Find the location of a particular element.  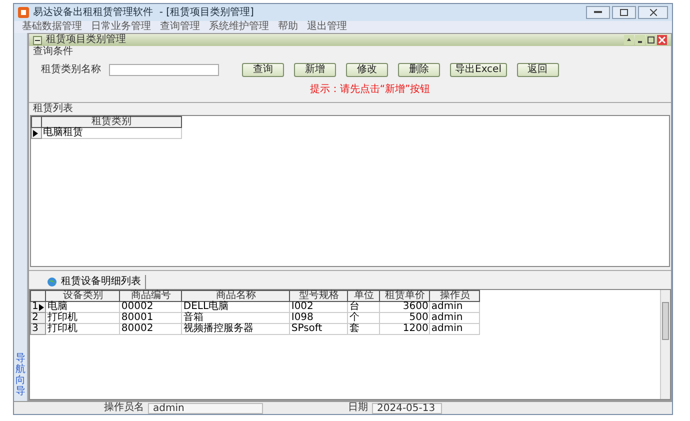

column-header: 操作员 is located at coordinates (455, 296).